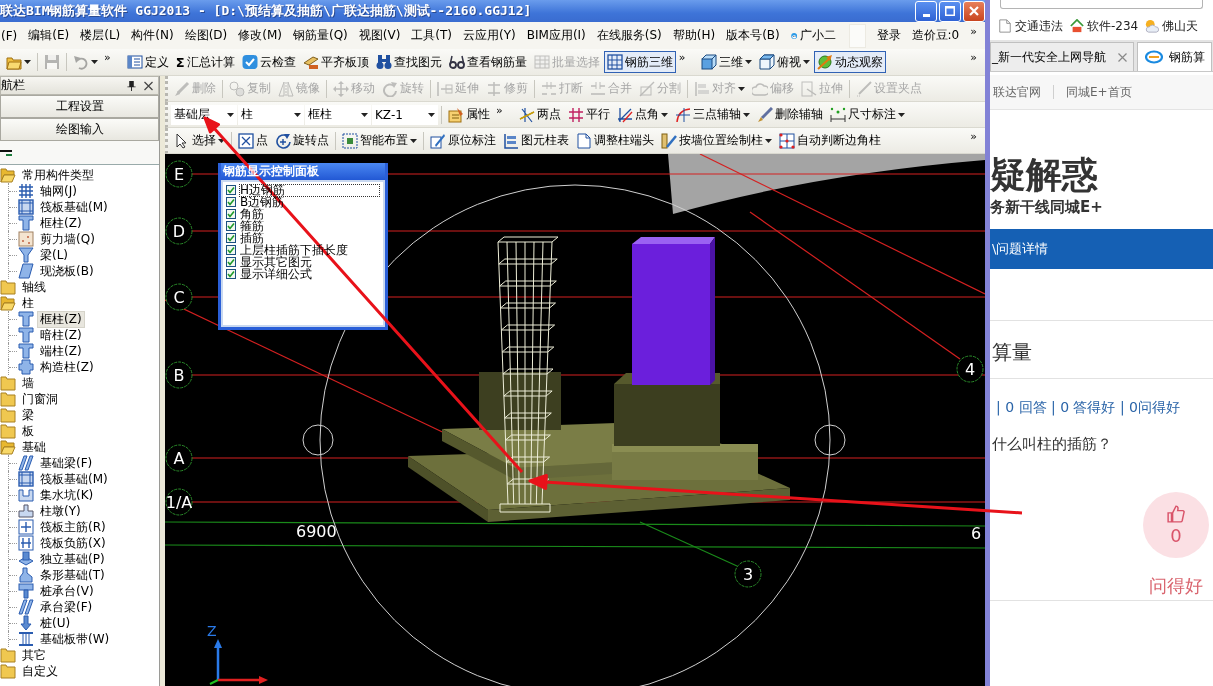  I want to click on menu-item: (F), so click(9, 35).